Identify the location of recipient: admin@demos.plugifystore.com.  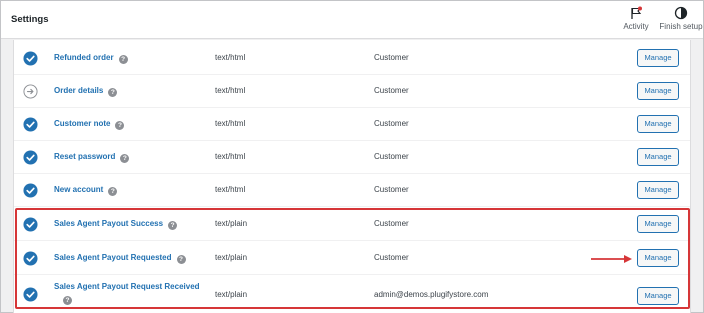
(431, 294).